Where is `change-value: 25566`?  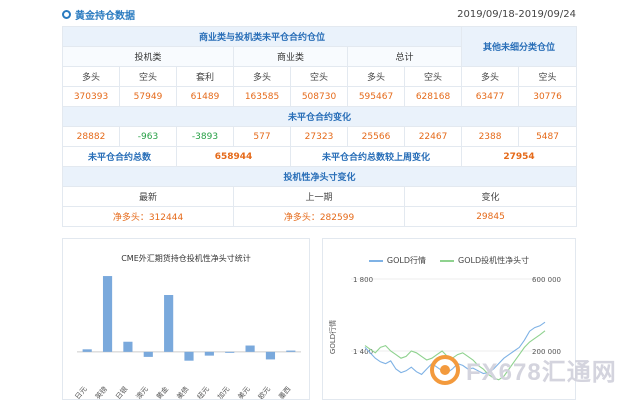
change-value: 25566 is located at coordinates (376, 136).